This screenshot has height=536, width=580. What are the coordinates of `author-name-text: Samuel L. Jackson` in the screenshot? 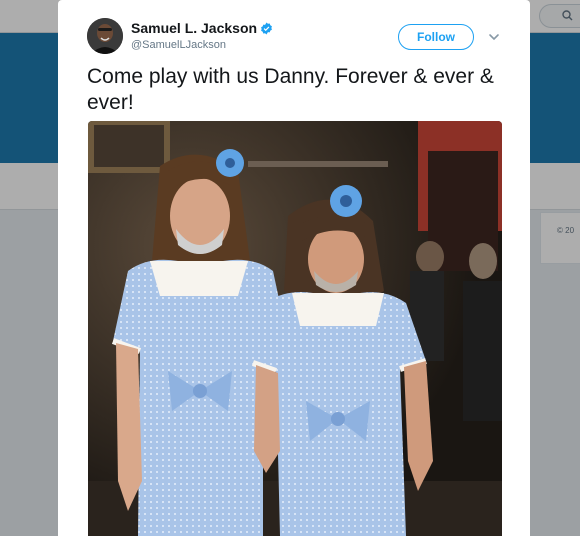 It's located at (194, 28).